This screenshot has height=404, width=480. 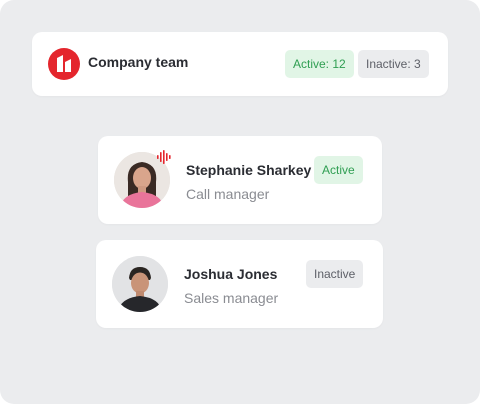 What do you see at coordinates (239, 284) in the screenshot?
I see `member-card-joshua: Joshua Jones Sales manager Inactive` at bounding box center [239, 284].